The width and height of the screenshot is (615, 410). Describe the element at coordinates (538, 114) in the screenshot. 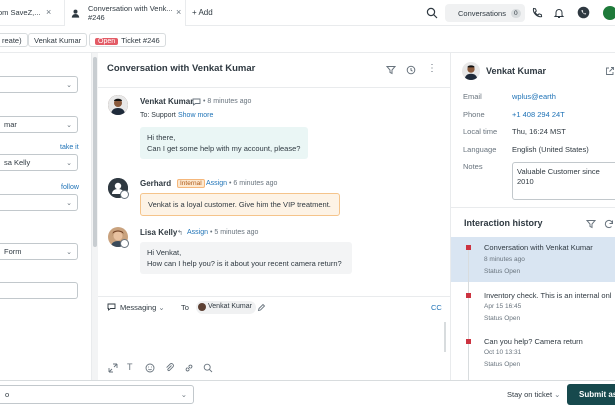

I see `phone-value: +1 408 294 24T` at that location.